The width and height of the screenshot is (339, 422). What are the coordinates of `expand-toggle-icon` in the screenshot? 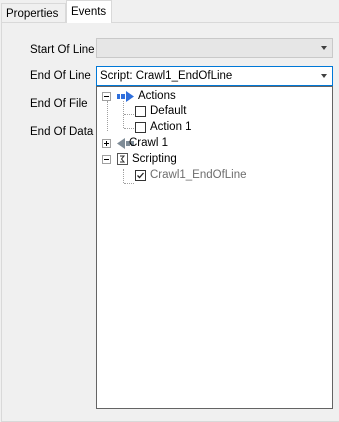 It's located at (106, 143).